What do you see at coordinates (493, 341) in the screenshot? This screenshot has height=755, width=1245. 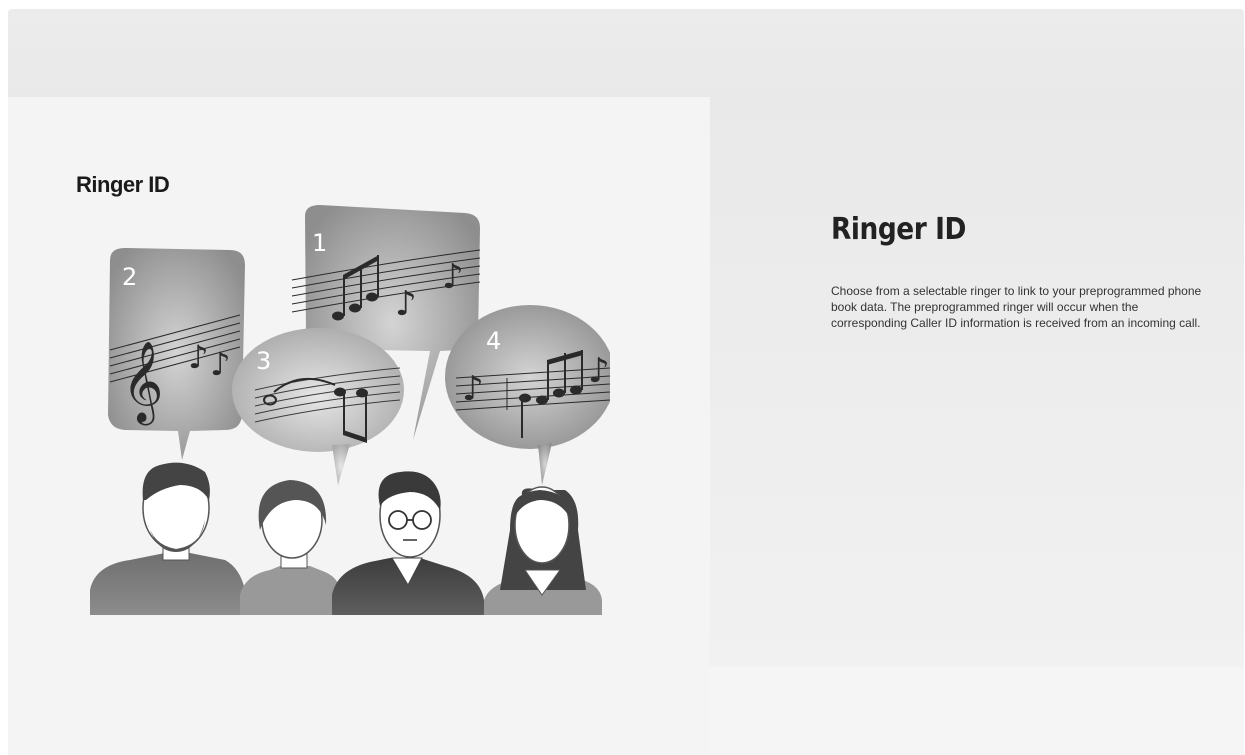 I see `bubble-number-4: 4` at bounding box center [493, 341].